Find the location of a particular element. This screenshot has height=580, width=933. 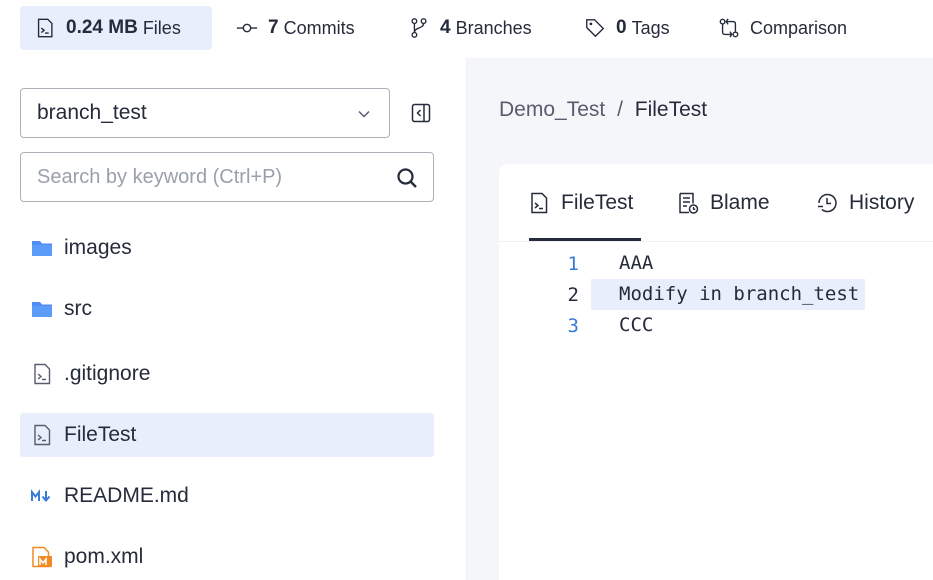

branches-count: 4 is located at coordinates (445, 27).